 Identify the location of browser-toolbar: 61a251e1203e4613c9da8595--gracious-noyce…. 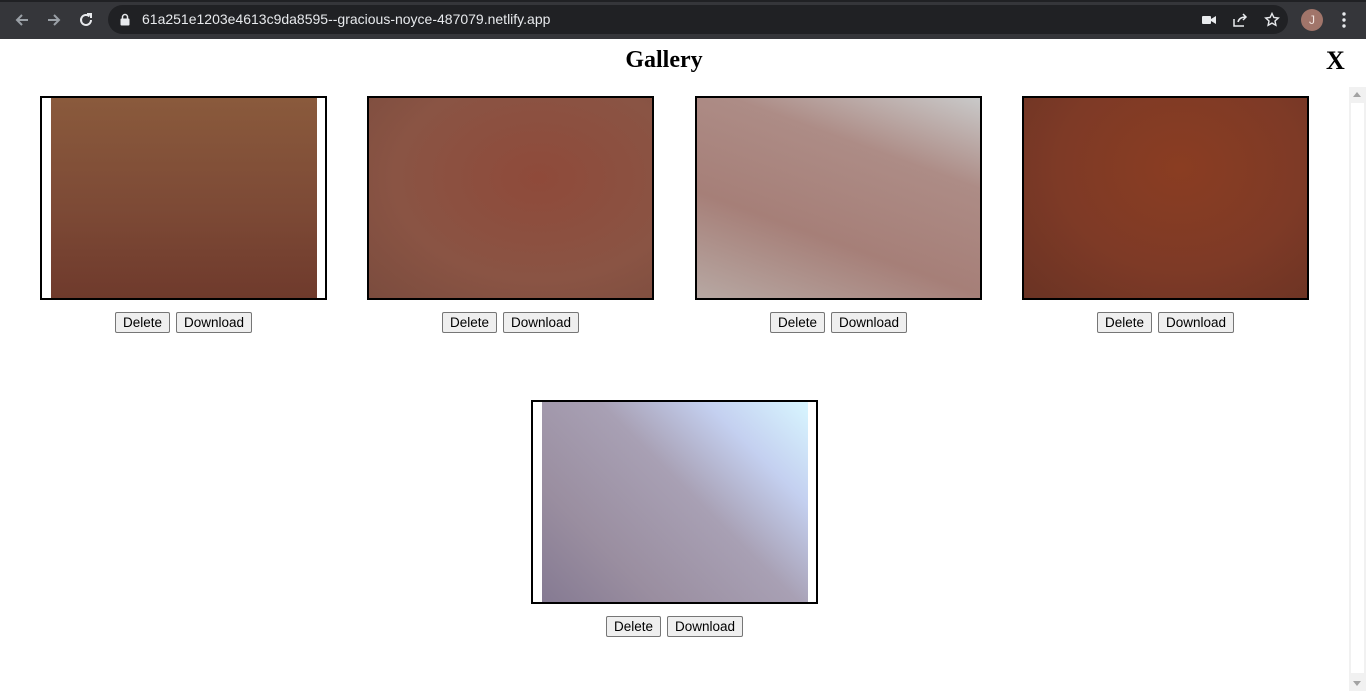
(683, 19).